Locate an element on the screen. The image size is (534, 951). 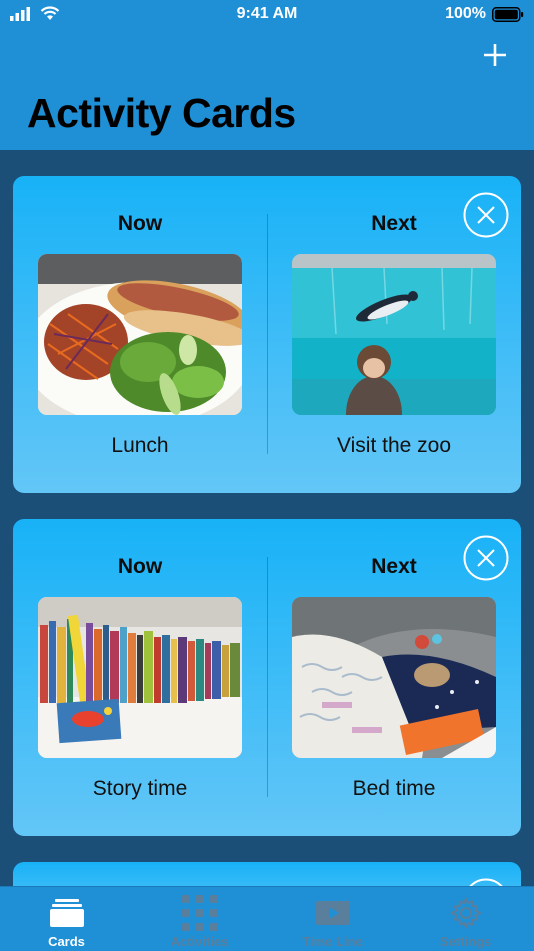
add-card-button is located at coordinates (495, 55).